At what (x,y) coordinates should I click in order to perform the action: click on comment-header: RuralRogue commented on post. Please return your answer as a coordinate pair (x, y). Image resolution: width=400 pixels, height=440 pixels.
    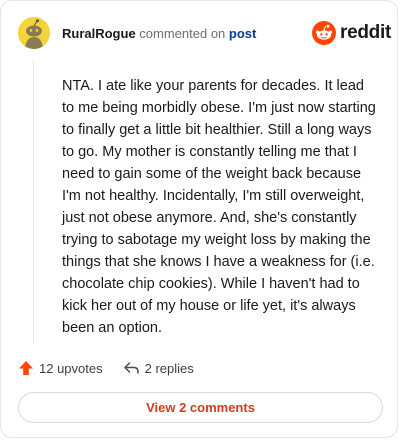
    Looking at the image, I should click on (159, 34).